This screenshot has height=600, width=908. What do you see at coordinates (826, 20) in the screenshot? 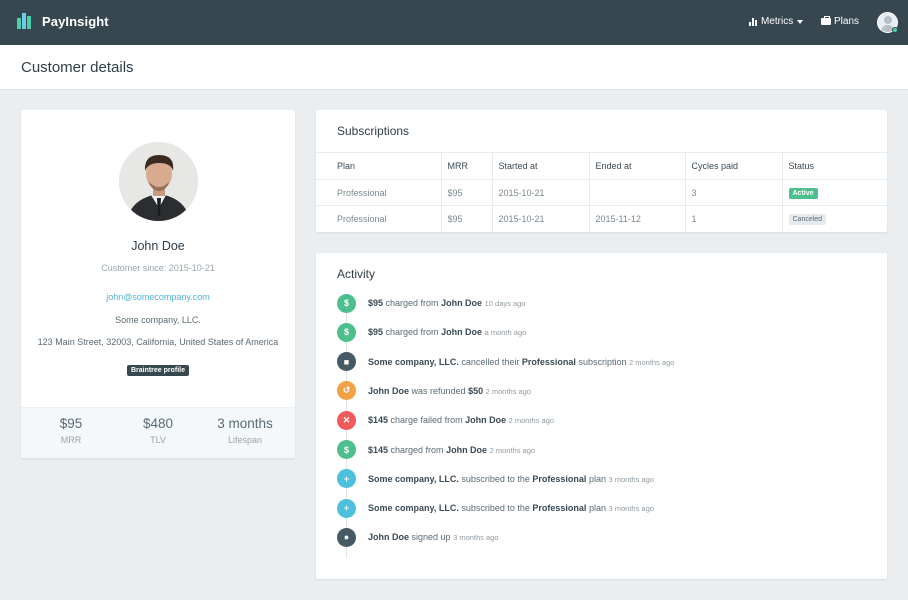
I see `briefcase-icon` at bounding box center [826, 20].